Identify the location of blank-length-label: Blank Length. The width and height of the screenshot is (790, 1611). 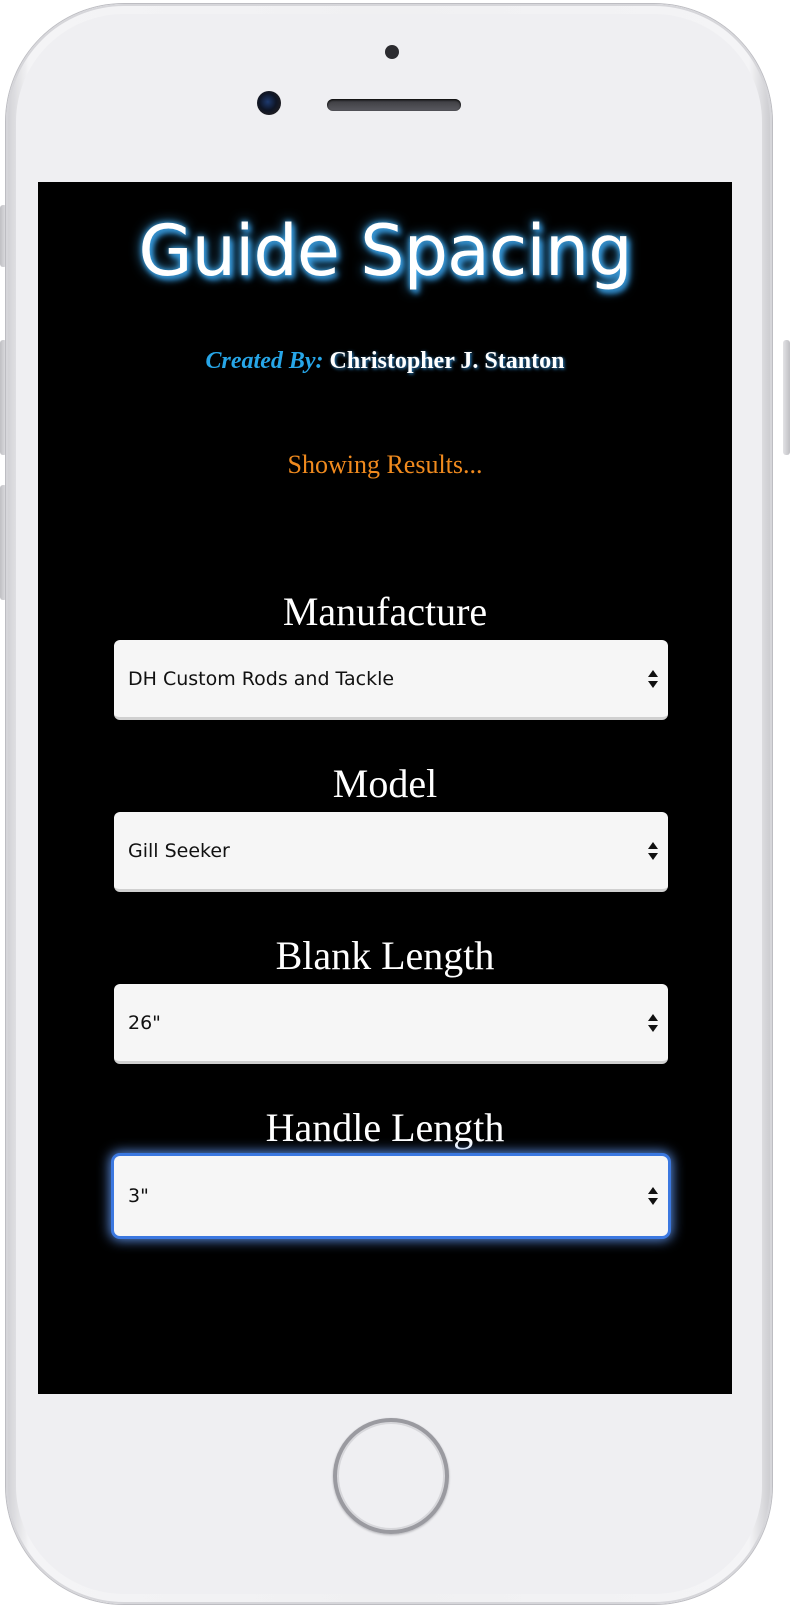
(385, 955).